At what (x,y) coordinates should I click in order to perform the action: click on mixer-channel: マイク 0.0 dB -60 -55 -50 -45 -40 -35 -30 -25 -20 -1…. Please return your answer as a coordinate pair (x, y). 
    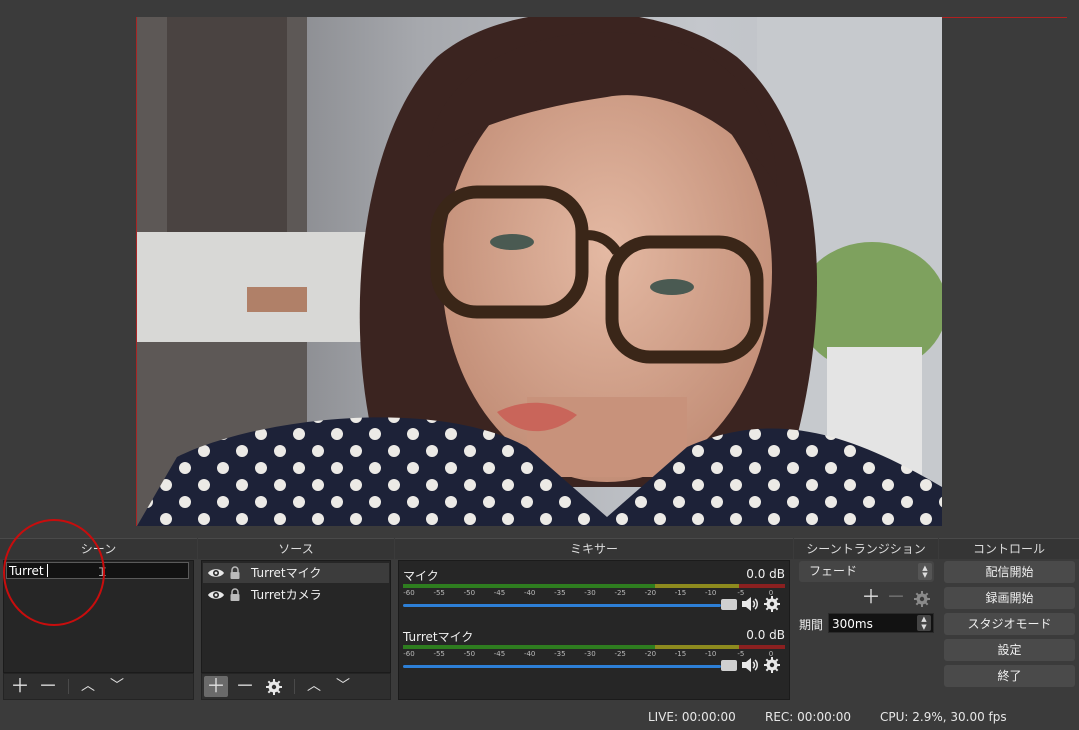
    Looking at the image, I should click on (594, 596).